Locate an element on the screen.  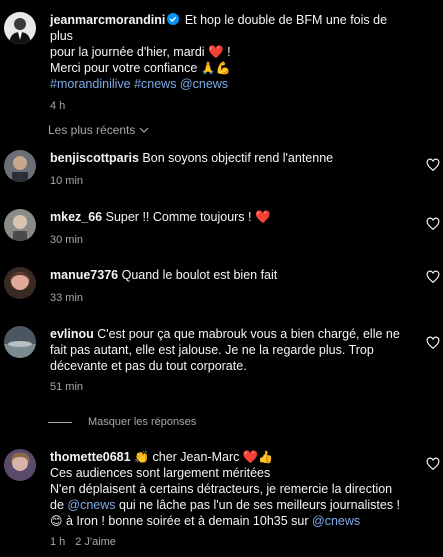
post-text-line2: pour la journée d'hier, mardi is located at coordinates (127, 52).